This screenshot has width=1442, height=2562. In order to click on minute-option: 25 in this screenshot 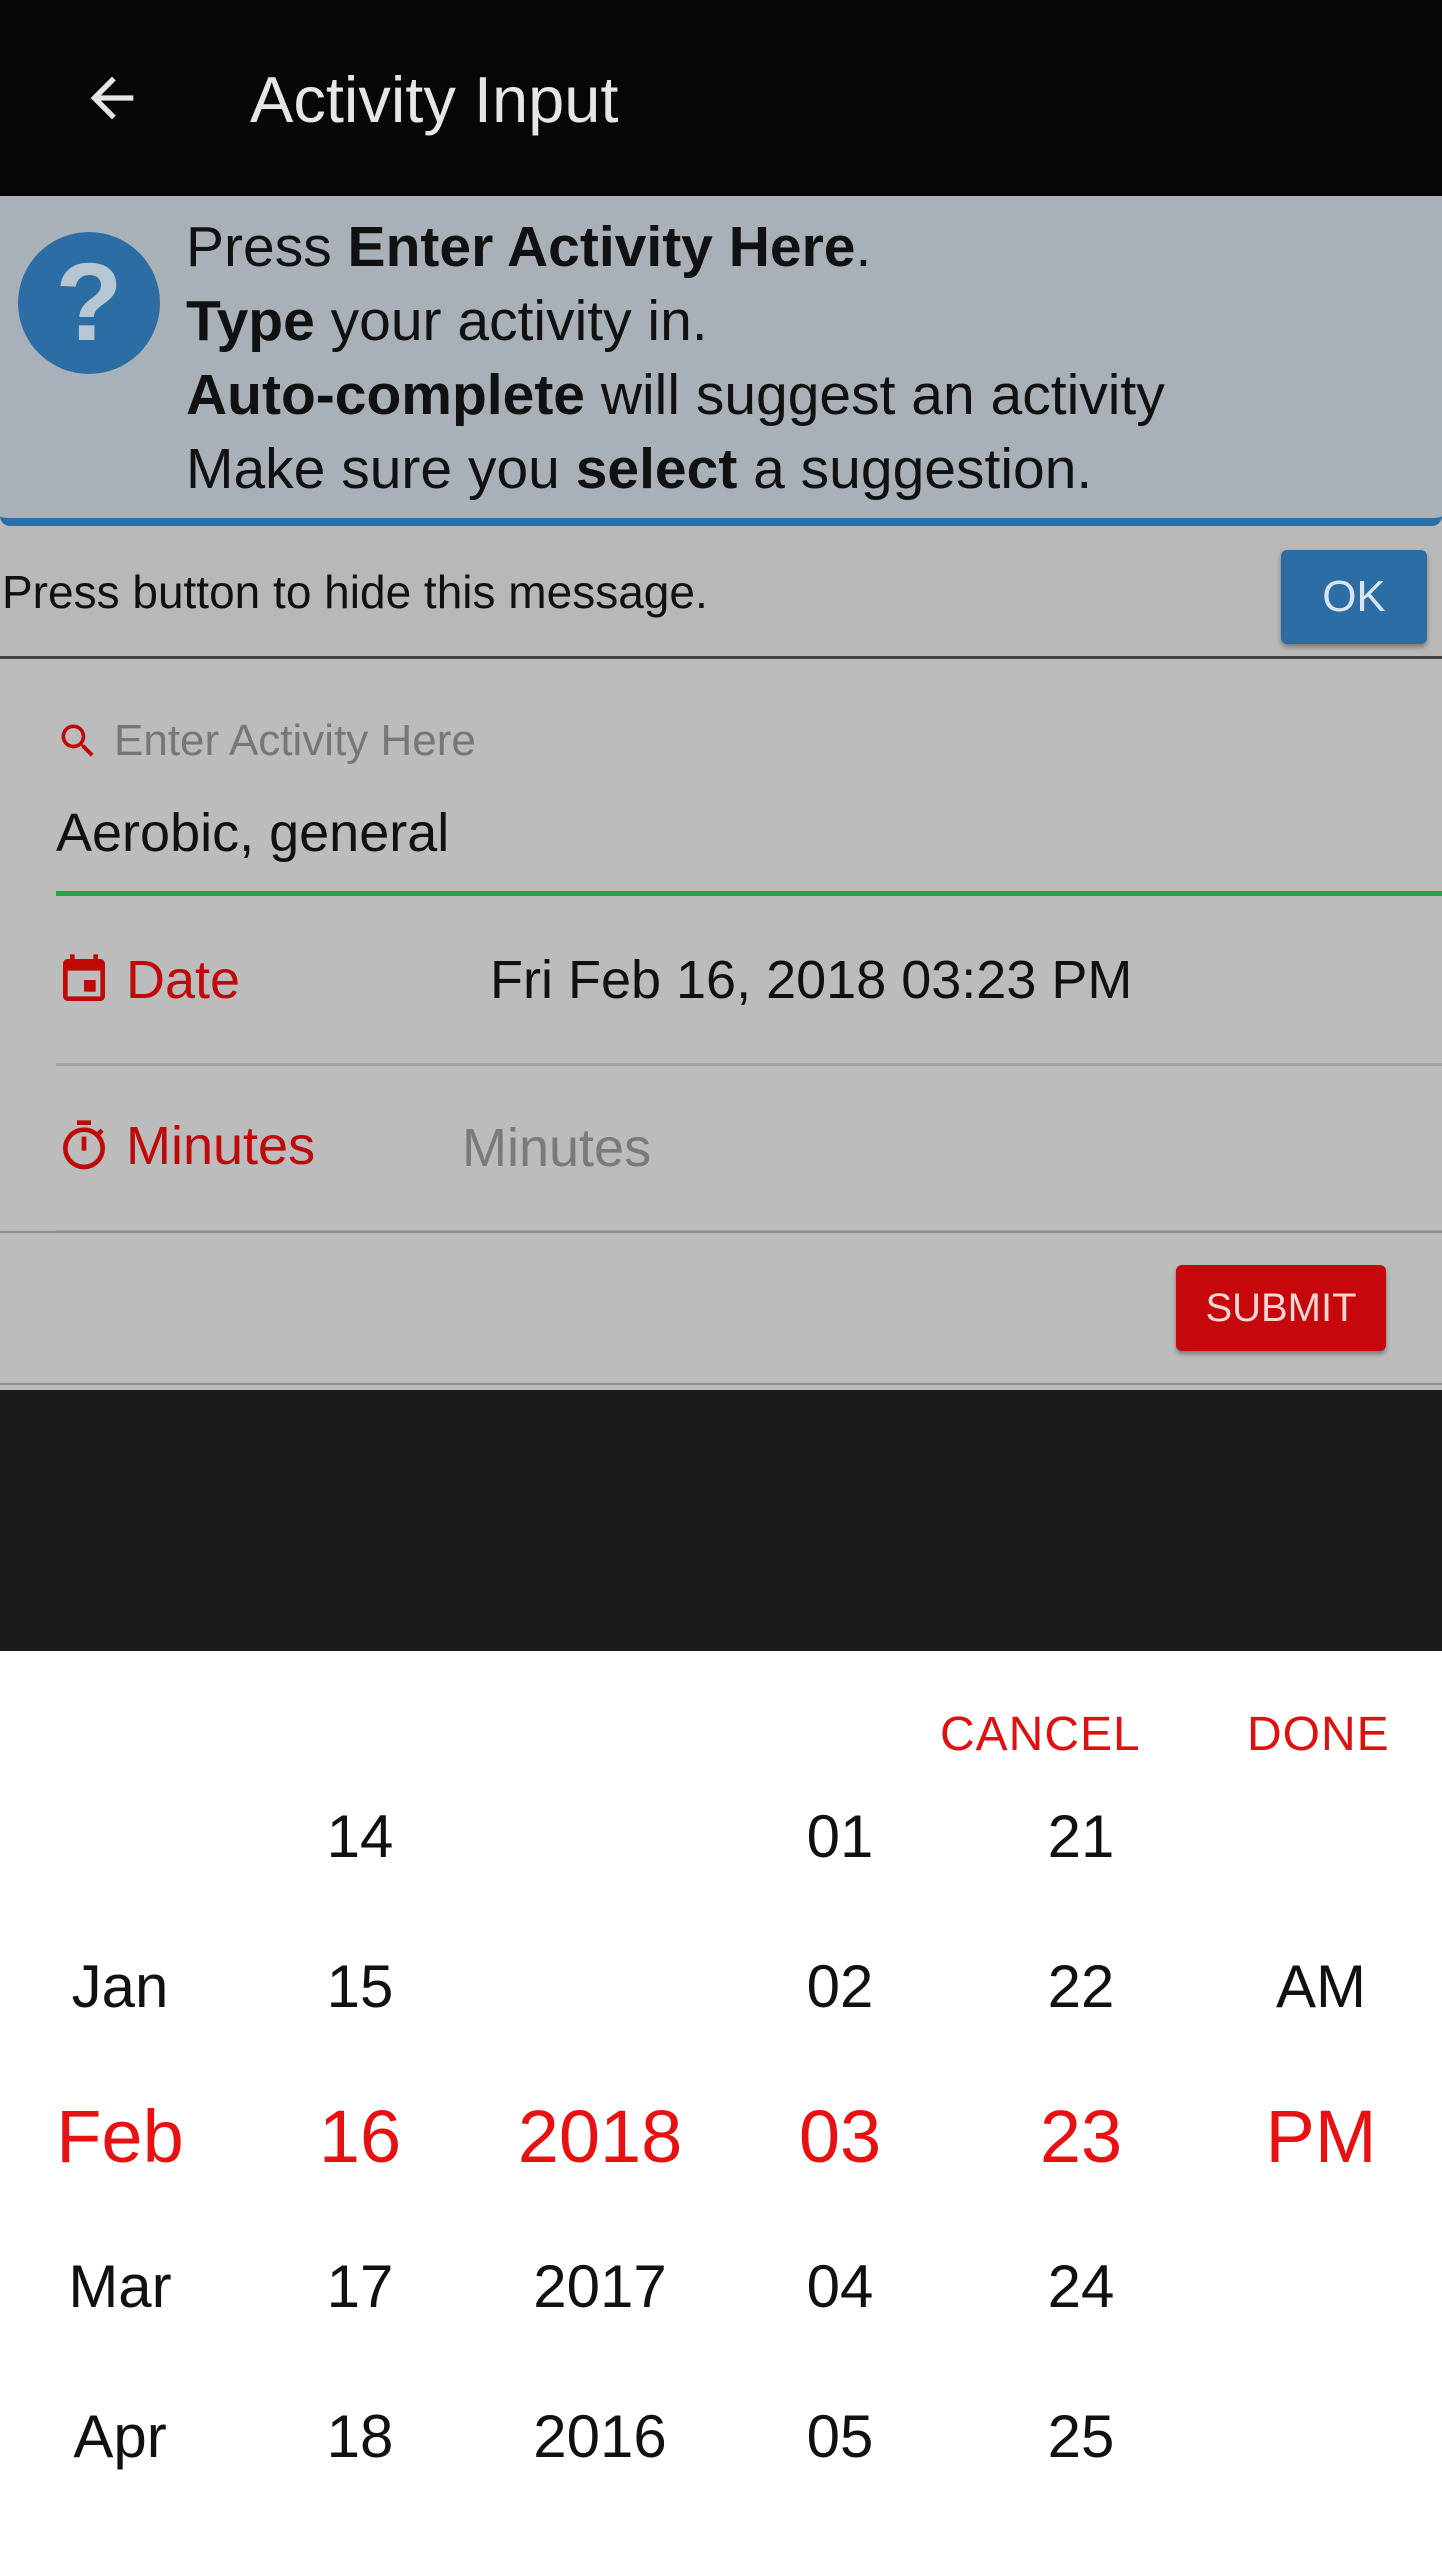, I will do `click(1081, 2436)`.